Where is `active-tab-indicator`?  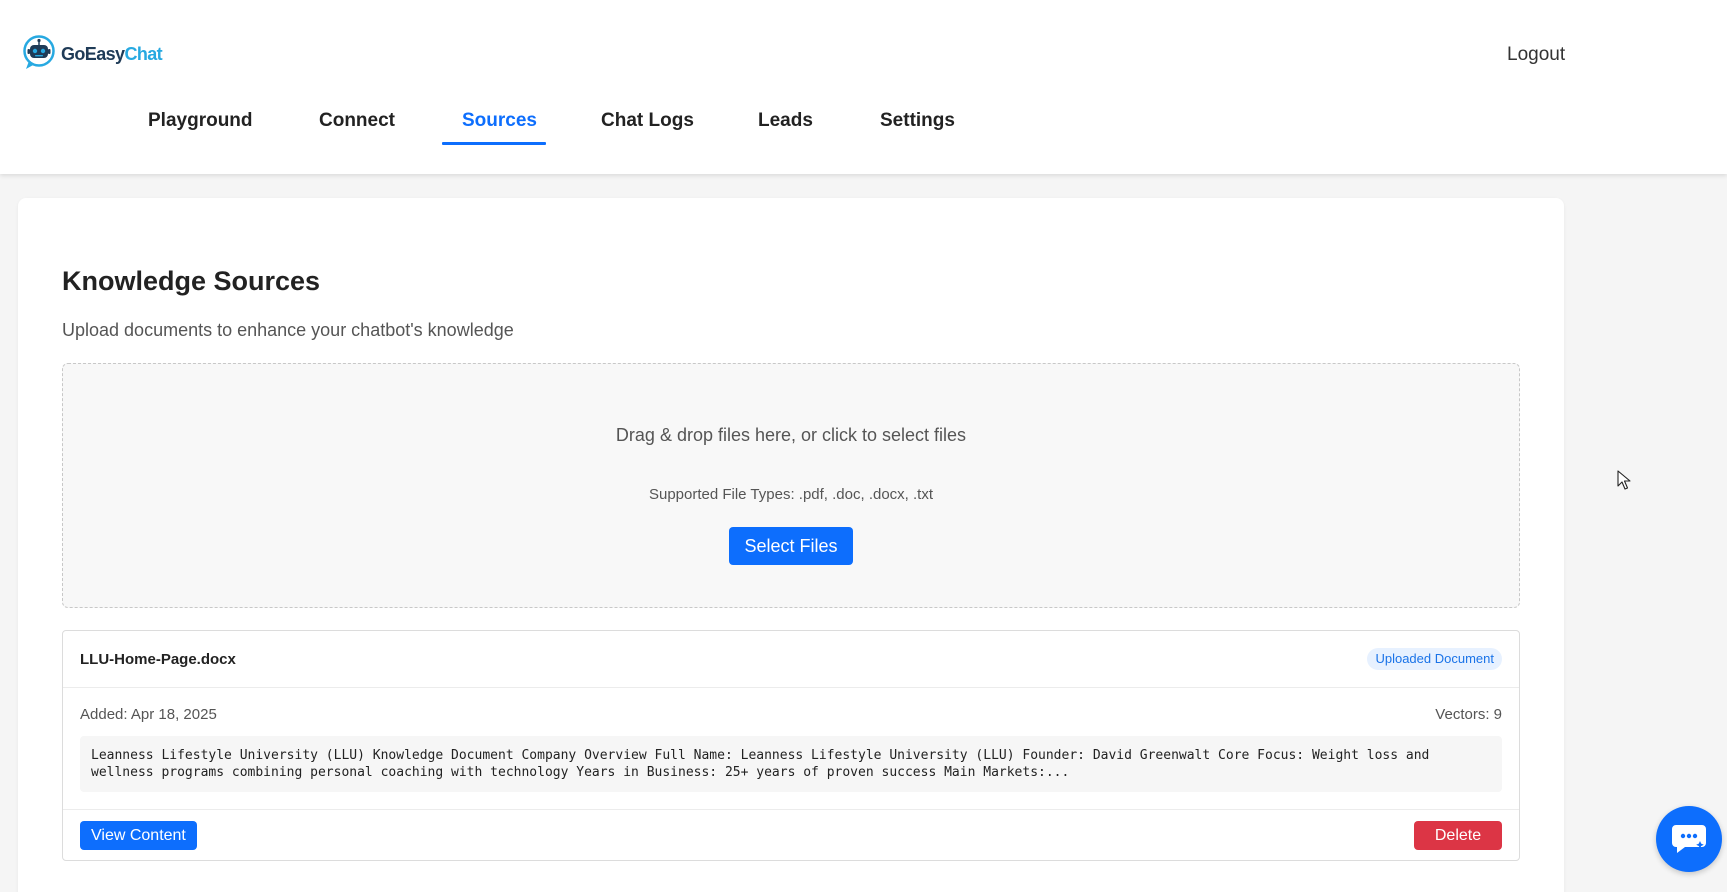
active-tab-indicator is located at coordinates (494, 143).